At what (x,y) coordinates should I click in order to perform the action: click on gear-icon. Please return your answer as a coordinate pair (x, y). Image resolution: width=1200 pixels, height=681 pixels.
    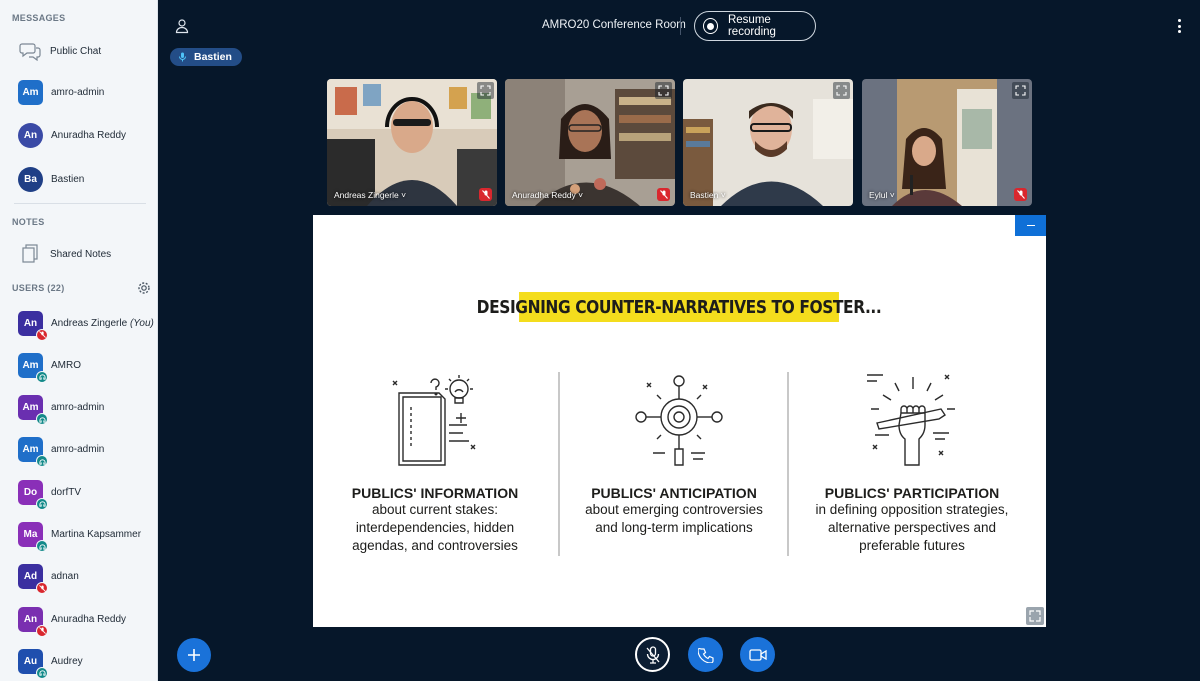
    Looking at the image, I should click on (144, 288).